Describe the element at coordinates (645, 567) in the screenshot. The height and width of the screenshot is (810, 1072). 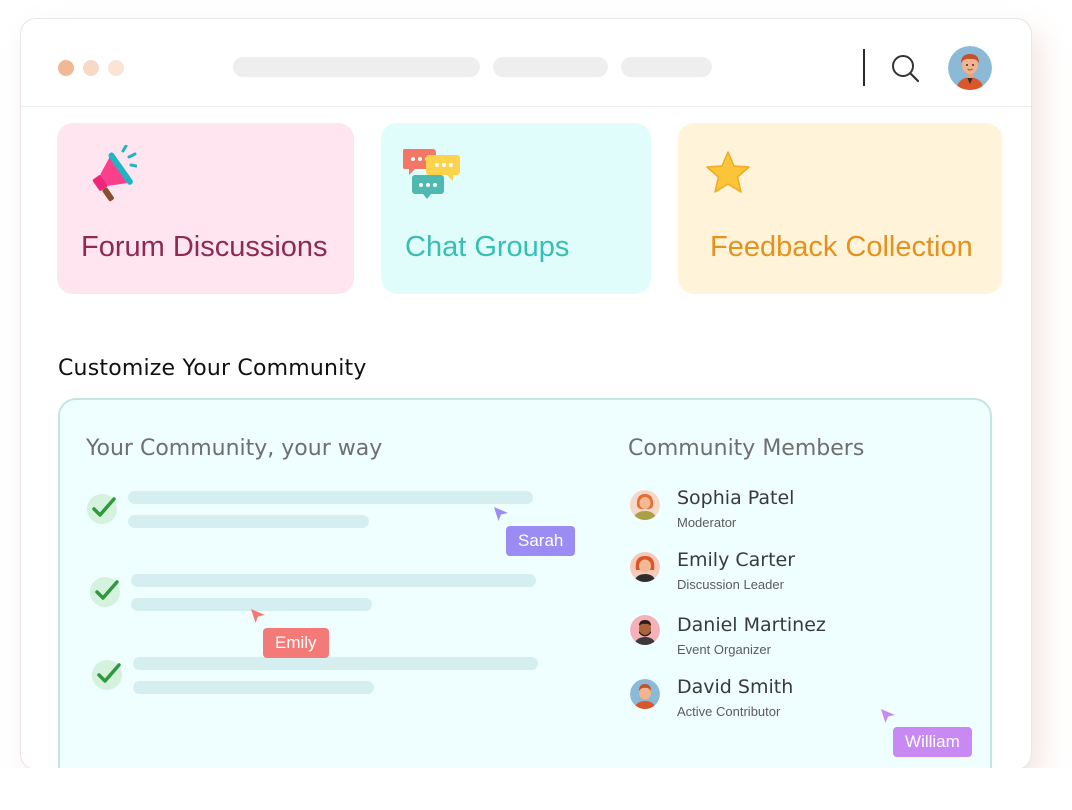
I see `member-avatar-emily` at that location.